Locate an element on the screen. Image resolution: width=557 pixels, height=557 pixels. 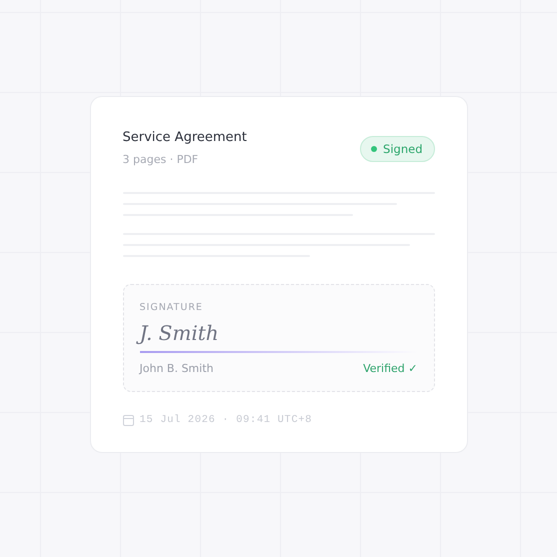
calendar-icon is located at coordinates (128, 420).